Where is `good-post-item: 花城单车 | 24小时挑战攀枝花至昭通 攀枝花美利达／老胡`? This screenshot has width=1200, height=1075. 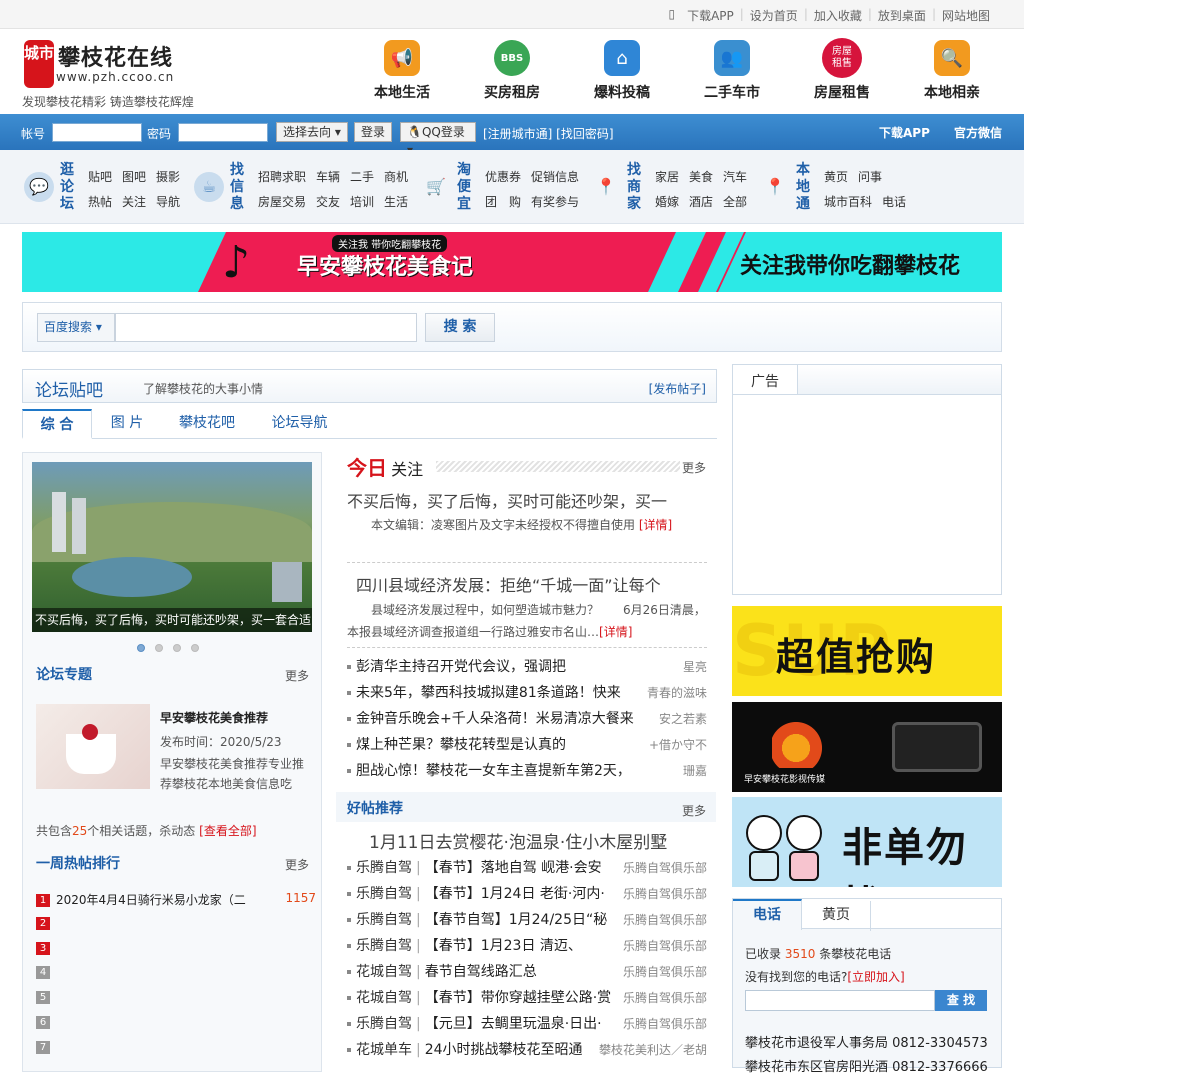
good-post-item: 花城单车 | 24小时挑战攀枝花至昭通 攀枝花美利达／老胡 is located at coordinates (527, 1050).